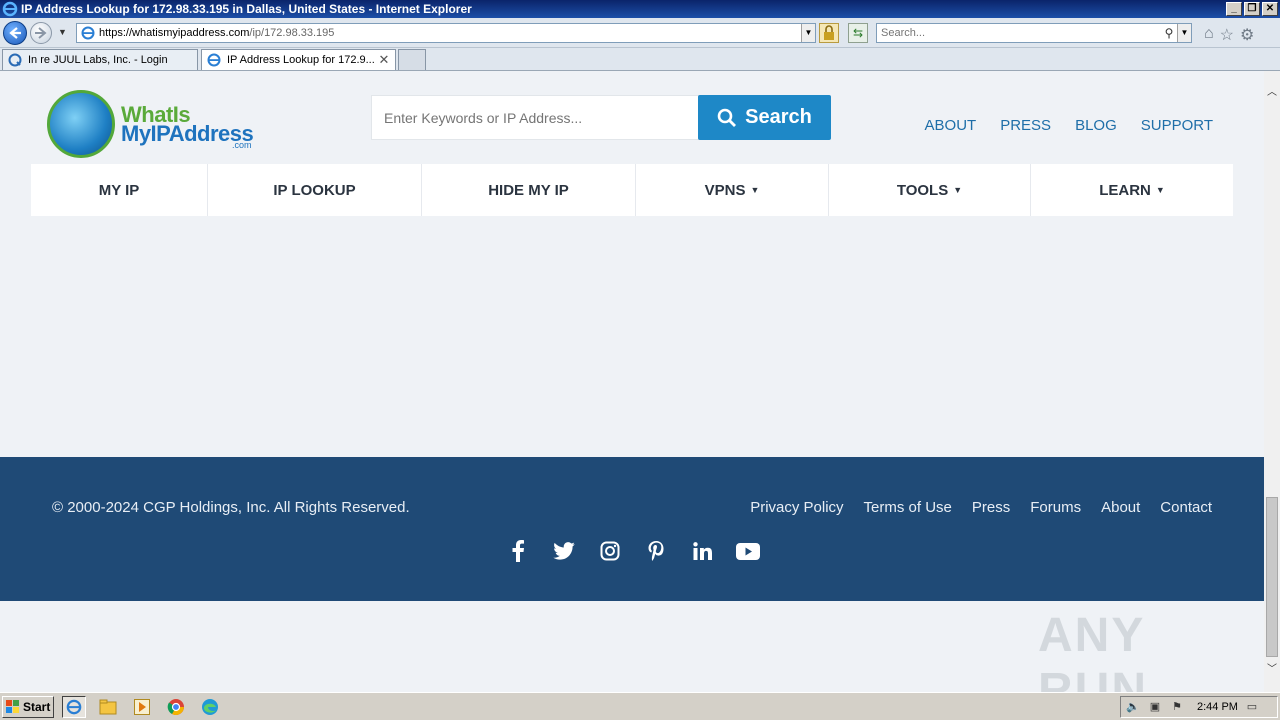 The height and width of the screenshot is (720, 1280). Describe the element at coordinates (633, 551) in the screenshot. I see `social-links` at that location.